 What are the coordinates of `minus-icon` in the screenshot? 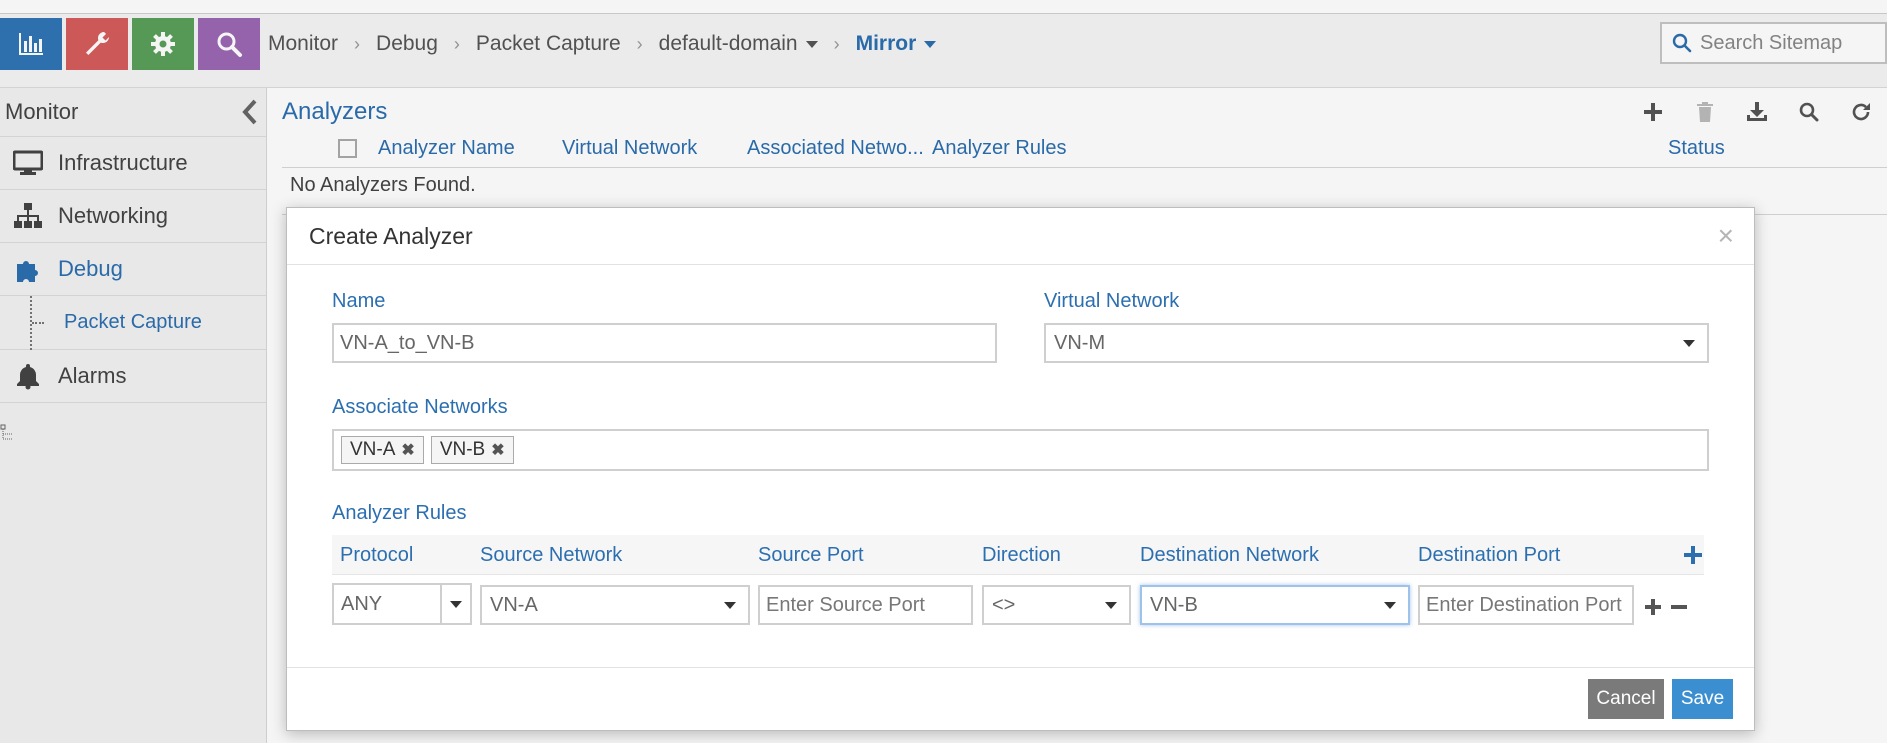 It's located at (1679, 607).